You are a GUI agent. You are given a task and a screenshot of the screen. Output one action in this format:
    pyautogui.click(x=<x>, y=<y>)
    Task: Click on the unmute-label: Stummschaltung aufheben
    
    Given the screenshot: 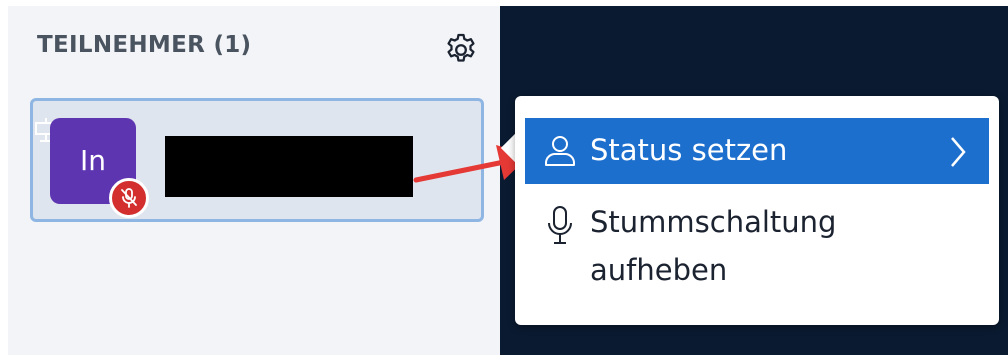 What is the action you would take?
    pyautogui.click(x=713, y=246)
    